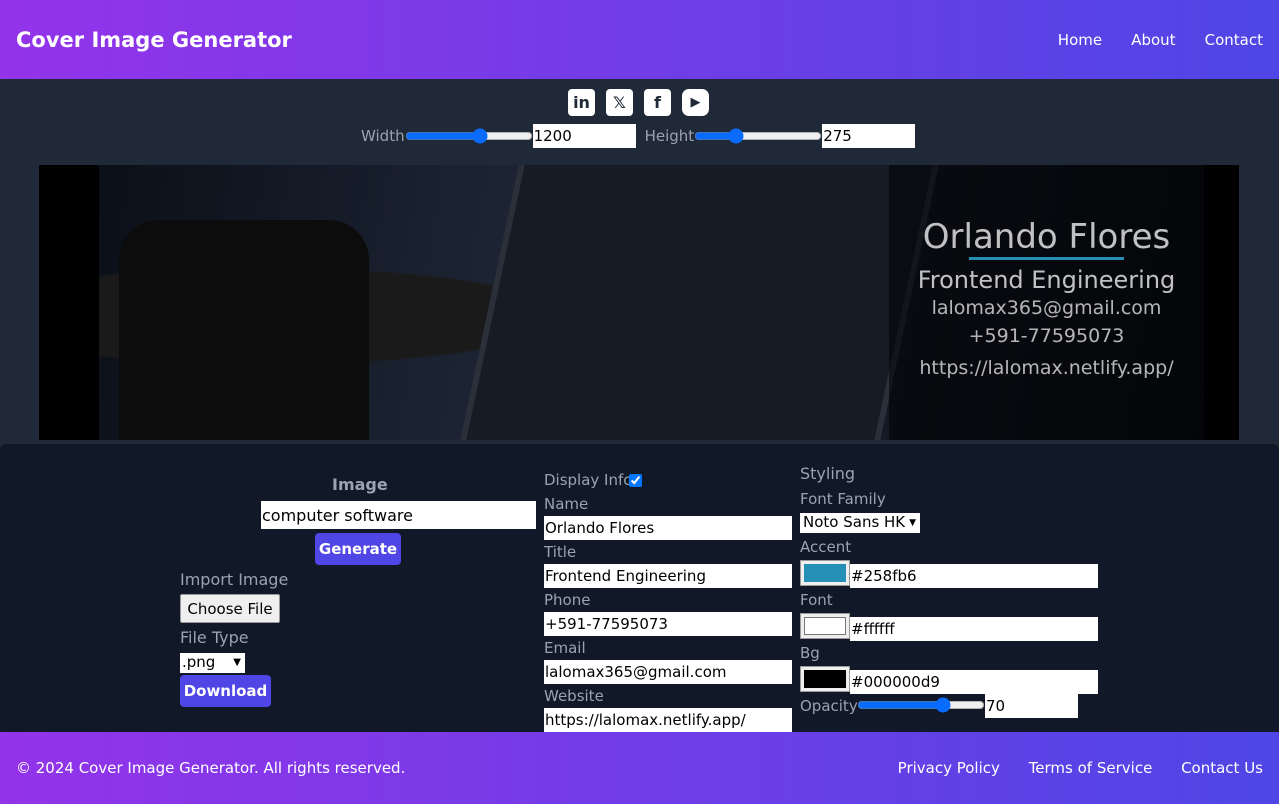 The width and height of the screenshot is (1279, 804). I want to click on file-type-select: .png ▼, so click(212, 663).